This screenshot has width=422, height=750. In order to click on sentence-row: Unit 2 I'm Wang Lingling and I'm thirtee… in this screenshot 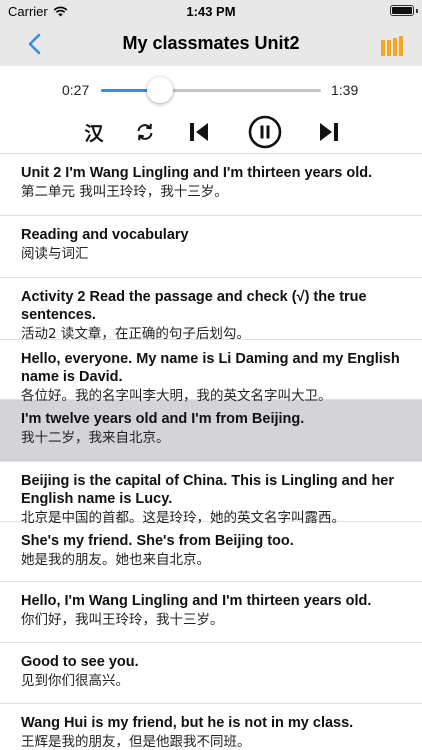, I will do `click(211, 185)`.